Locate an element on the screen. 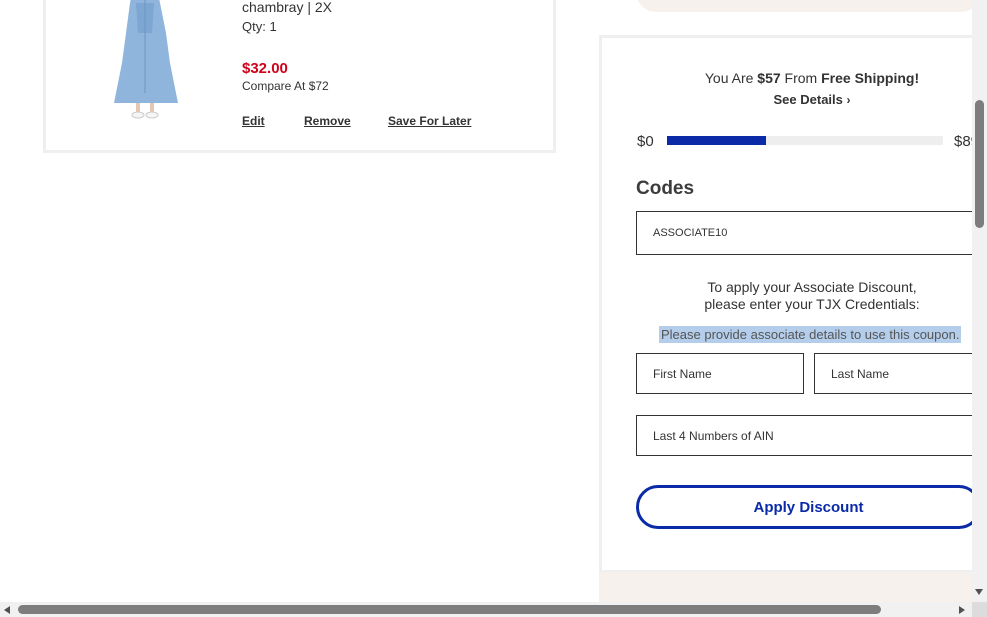 The image size is (987, 617). scrollbar-corner is located at coordinates (979, 609).